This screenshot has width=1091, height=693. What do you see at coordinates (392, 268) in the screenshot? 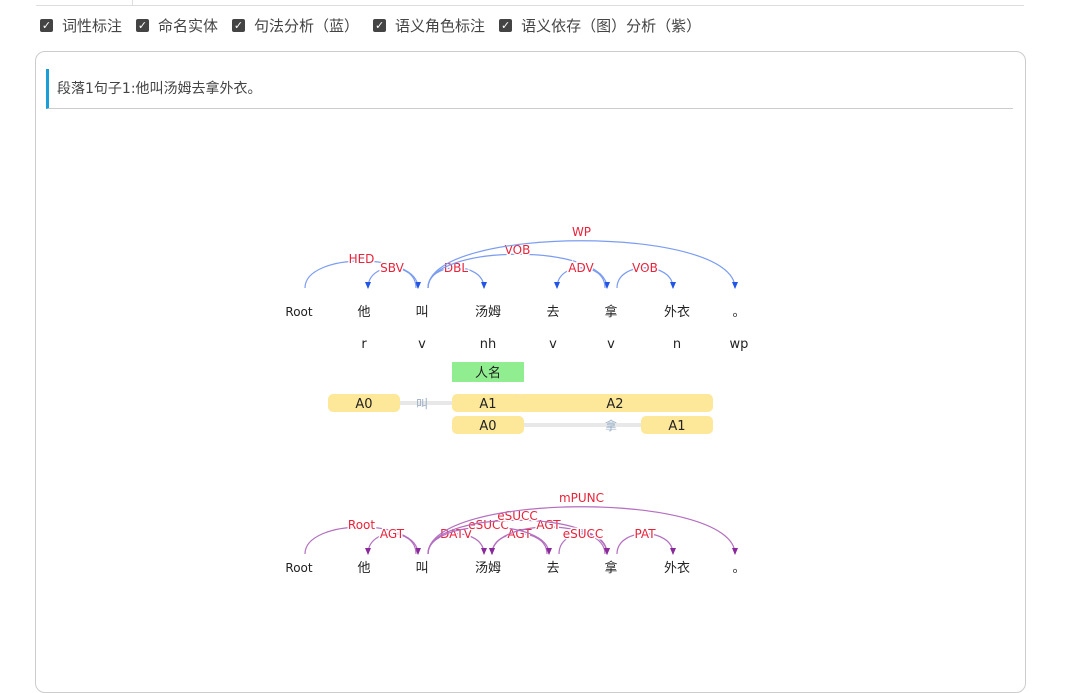
I see `syntax-label: SBV` at bounding box center [392, 268].